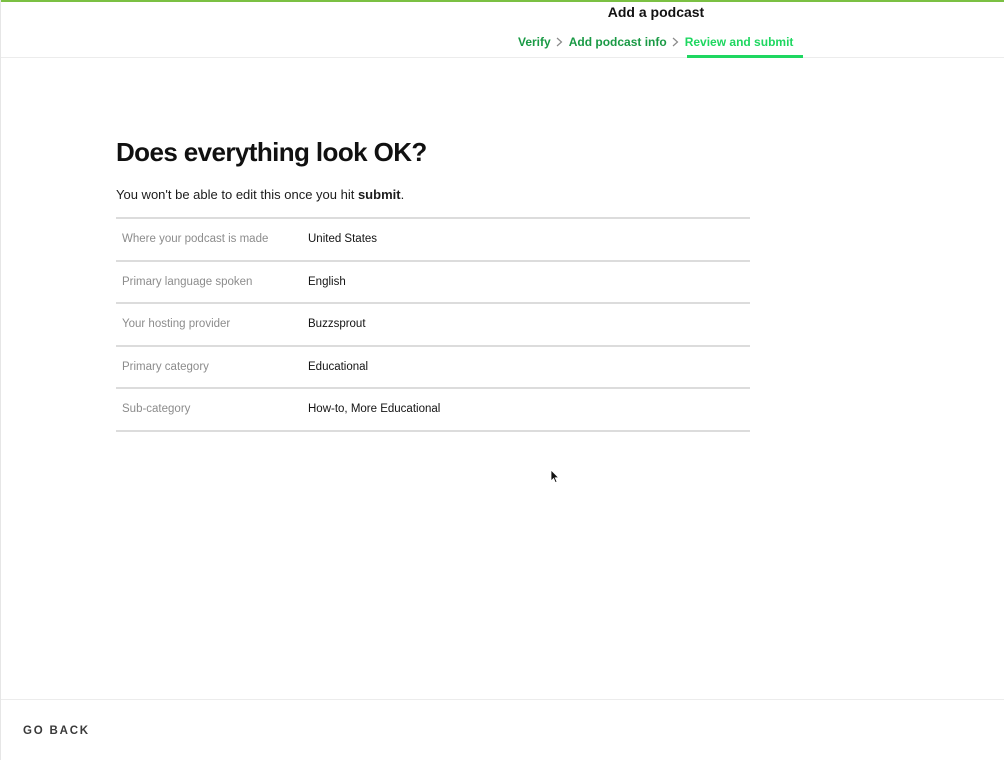 The image size is (1004, 760). Describe the element at coordinates (156, 409) in the screenshot. I see `row-label: Sub-category` at that location.